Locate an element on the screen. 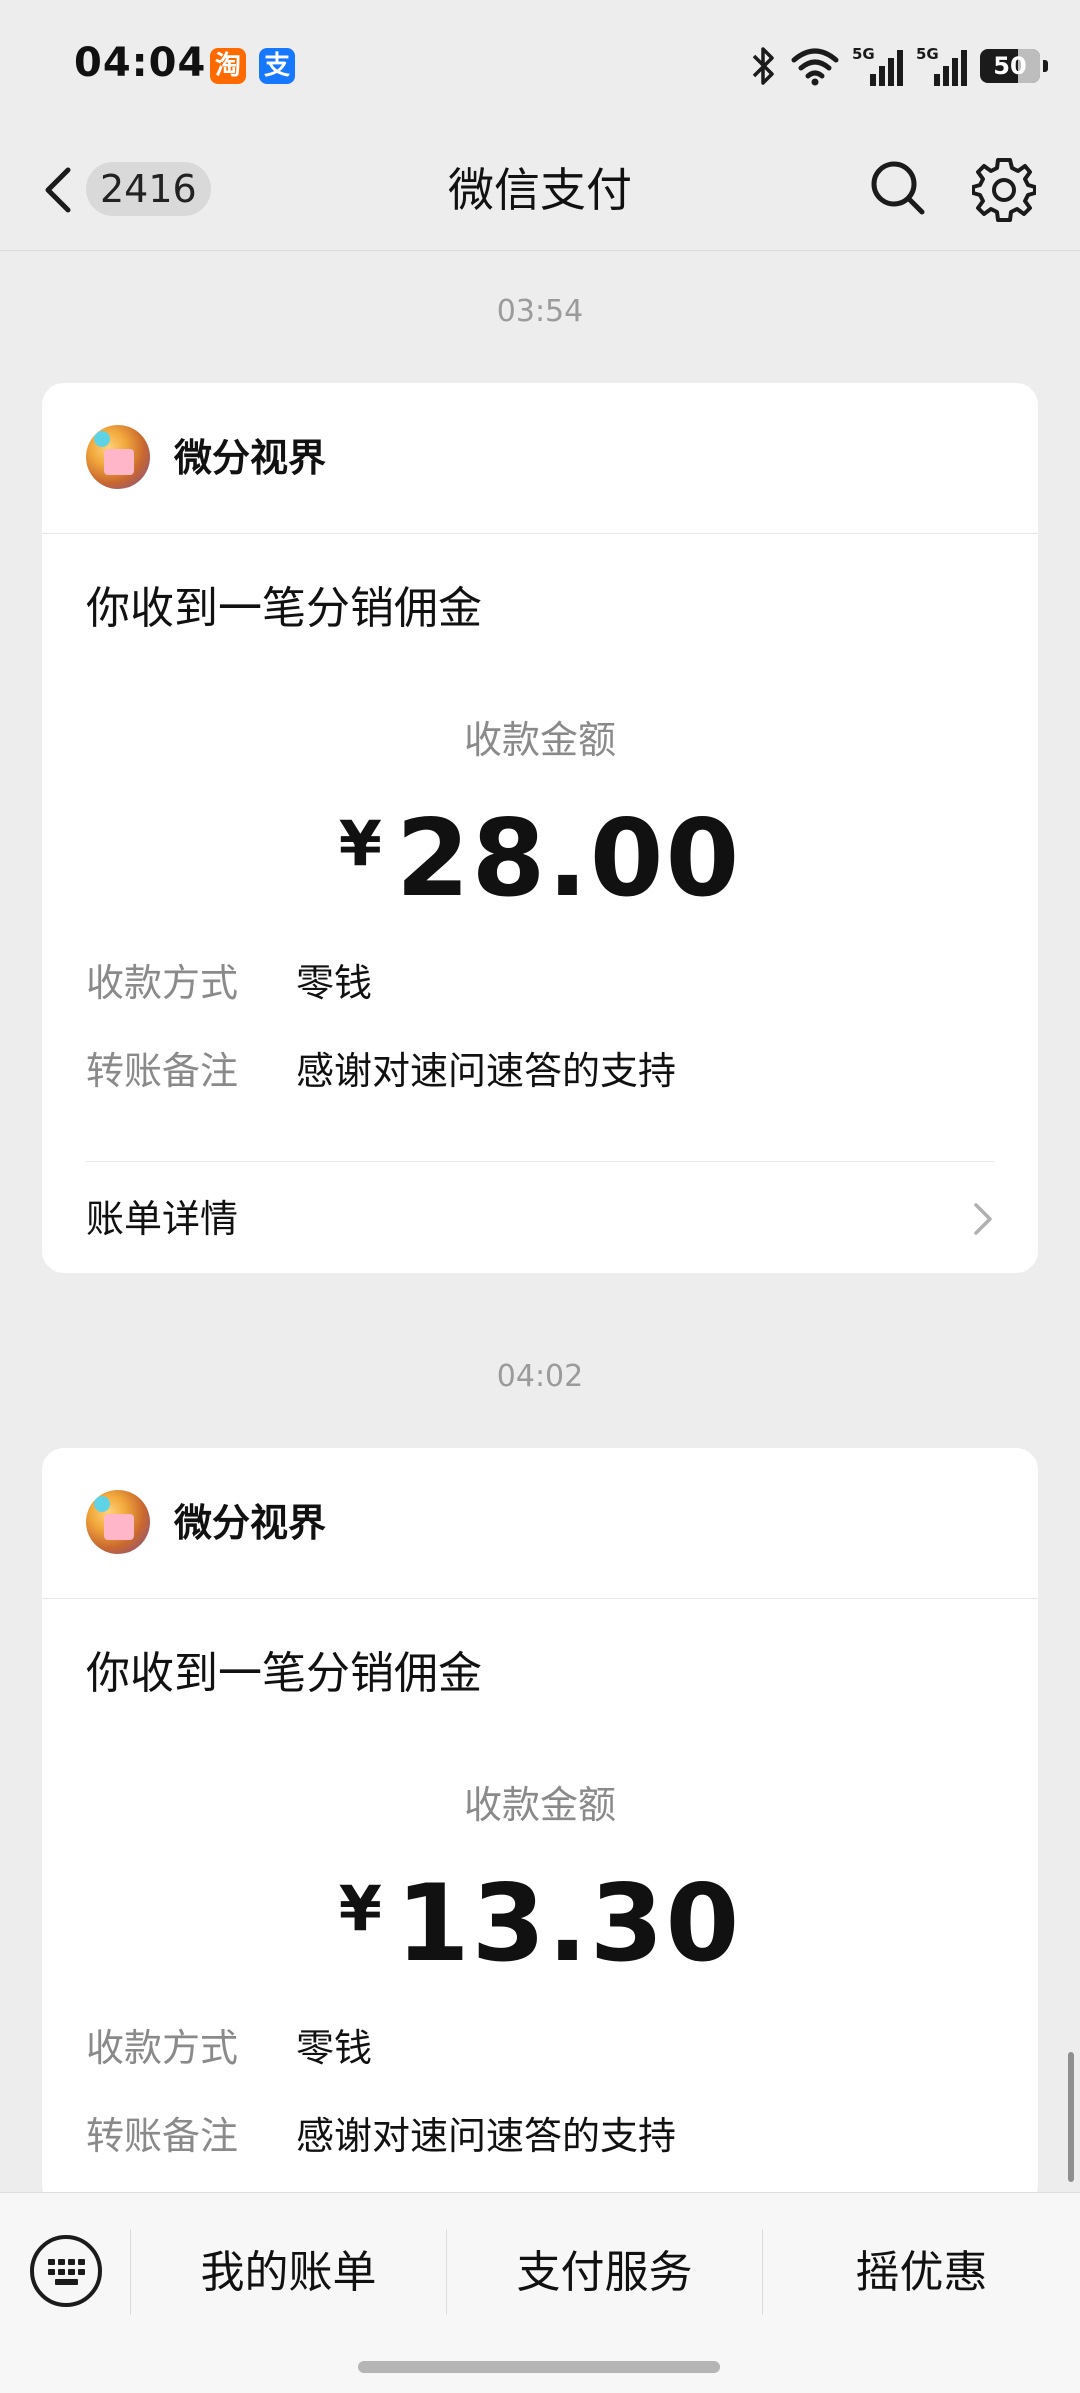 Image resolution: width=1080 pixels, height=2393 pixels. home-indicator is located at coordinates (539, 2367).